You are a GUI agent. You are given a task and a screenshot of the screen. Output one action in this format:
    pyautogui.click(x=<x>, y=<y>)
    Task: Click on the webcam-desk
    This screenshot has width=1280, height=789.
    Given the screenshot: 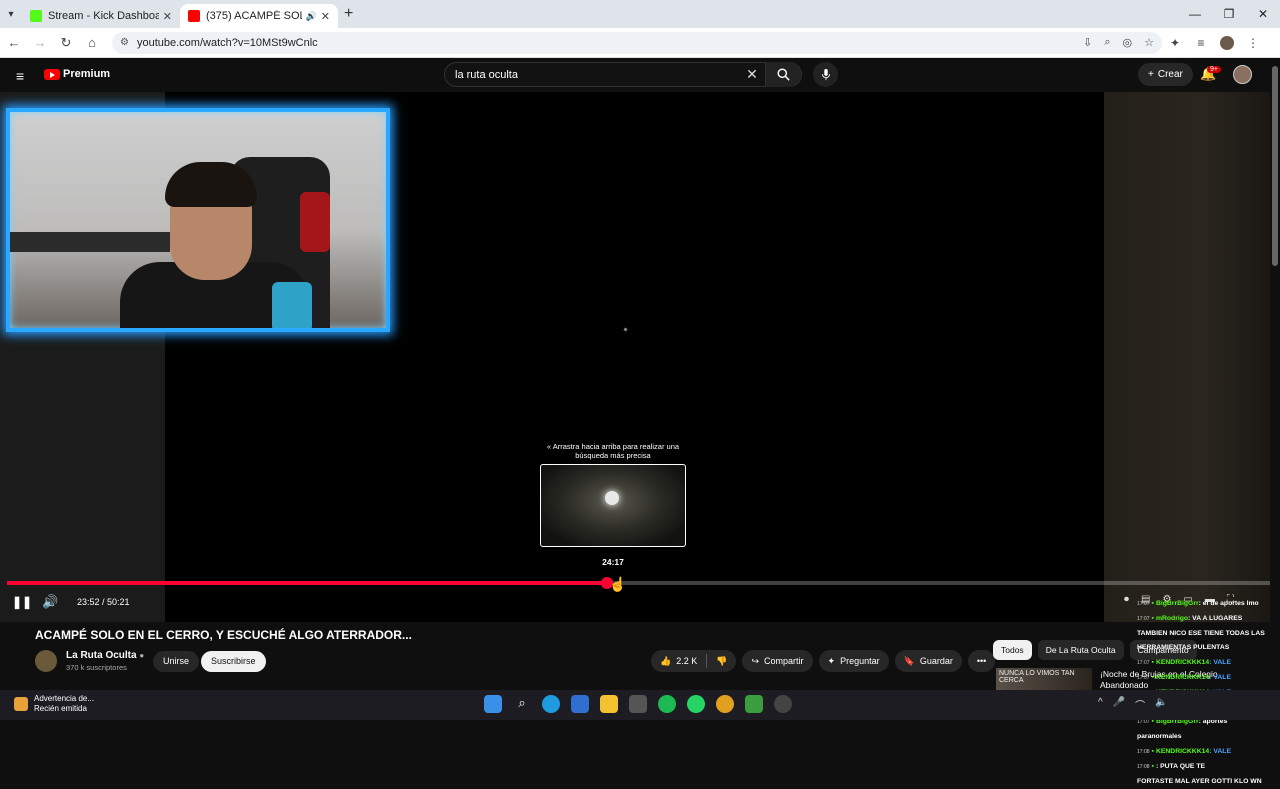 What is the action you would take?
    pyautogui.click(x=90, y=242)
    